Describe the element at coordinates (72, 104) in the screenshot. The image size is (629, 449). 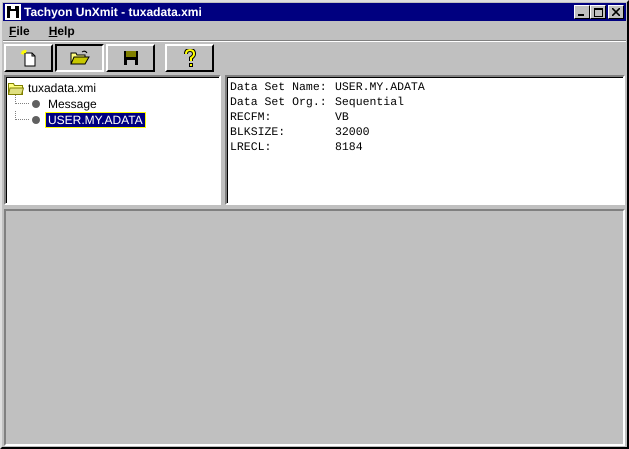
I see `tree-item: Message` at that location.